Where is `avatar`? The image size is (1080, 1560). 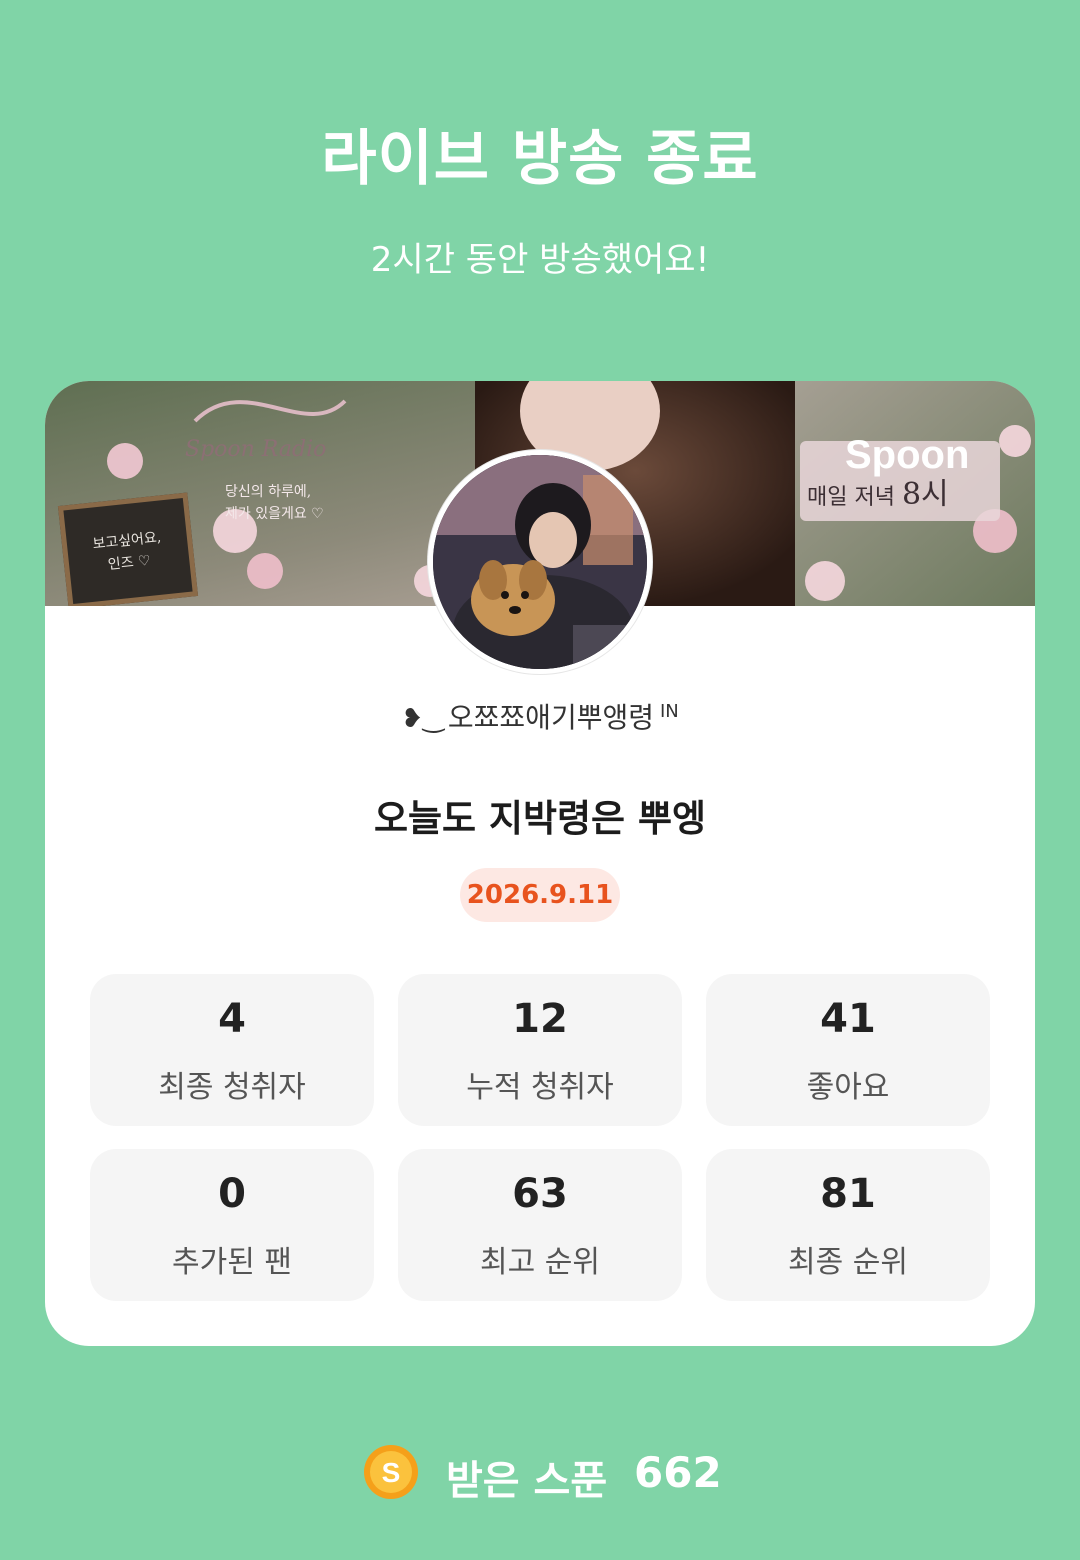
avatar is located at coordinates (540, 562).